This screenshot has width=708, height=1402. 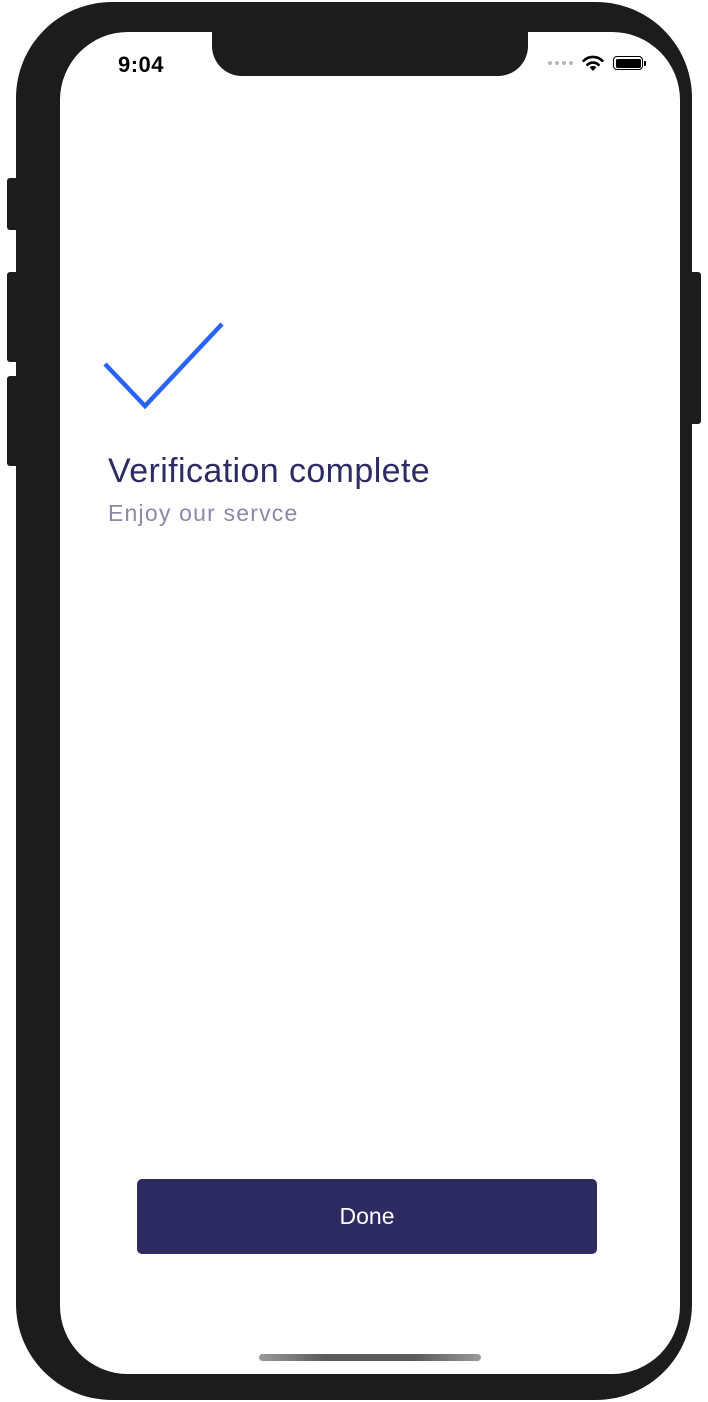 I want to click on checkmark-icon, so click(x=163, y=366).